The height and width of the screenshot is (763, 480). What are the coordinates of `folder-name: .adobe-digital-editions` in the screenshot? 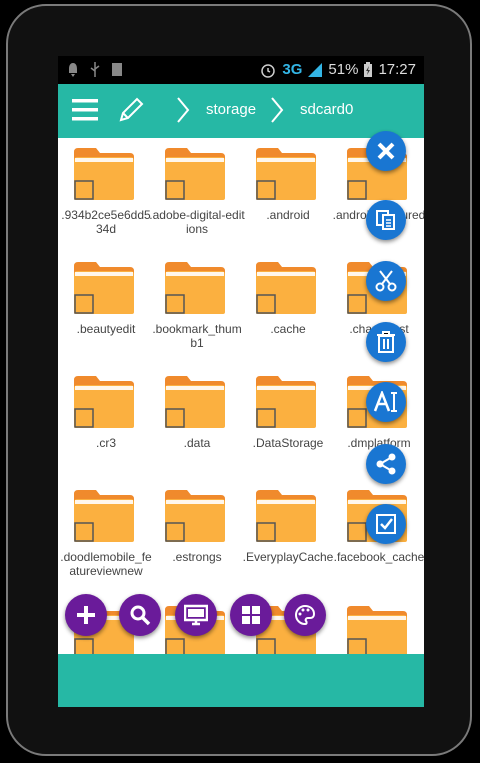 It's located at (197, 222).